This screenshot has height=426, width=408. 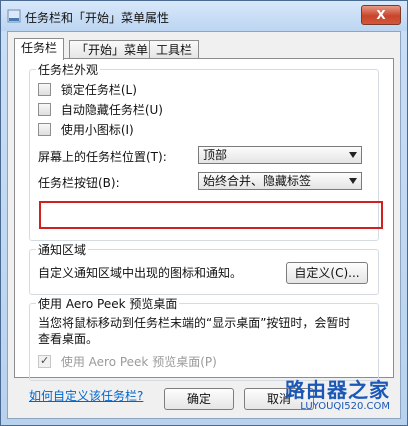 I want to click on taskbar-position-label: 屏幕上的任务栏位置(T):, so click(x=102, y=157).